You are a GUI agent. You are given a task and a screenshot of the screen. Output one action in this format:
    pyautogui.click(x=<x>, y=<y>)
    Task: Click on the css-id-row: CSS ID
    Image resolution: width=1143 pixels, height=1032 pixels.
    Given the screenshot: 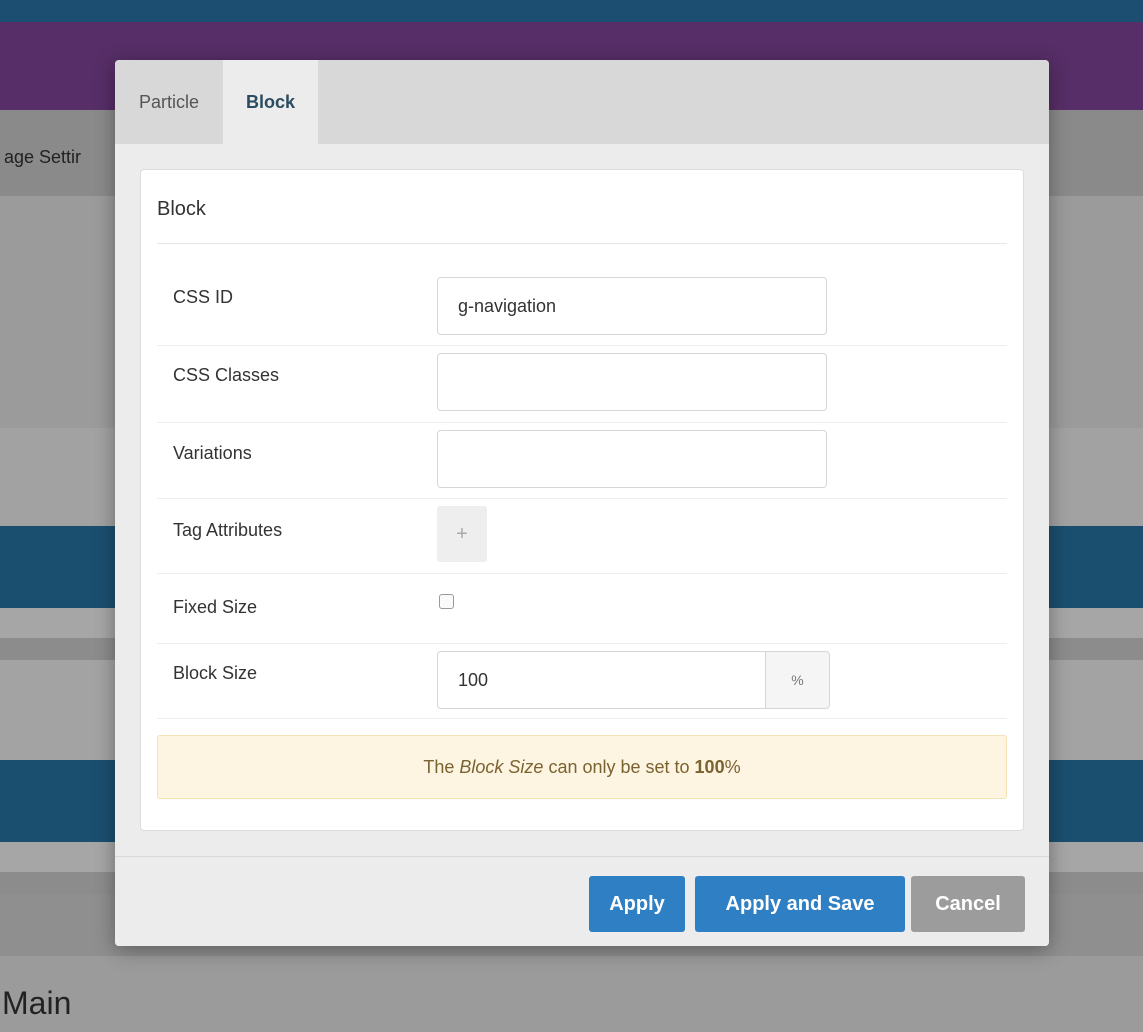 What is the action you would take?
    pyautogui.click(x=582, y=307)
    